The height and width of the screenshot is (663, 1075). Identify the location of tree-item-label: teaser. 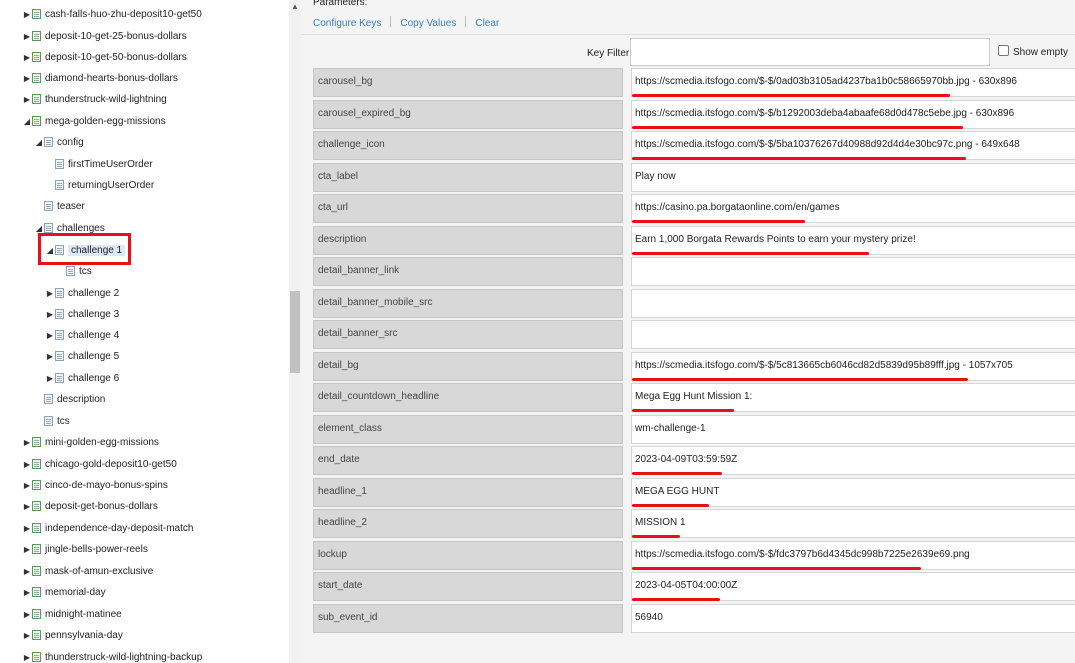
(71, 206).